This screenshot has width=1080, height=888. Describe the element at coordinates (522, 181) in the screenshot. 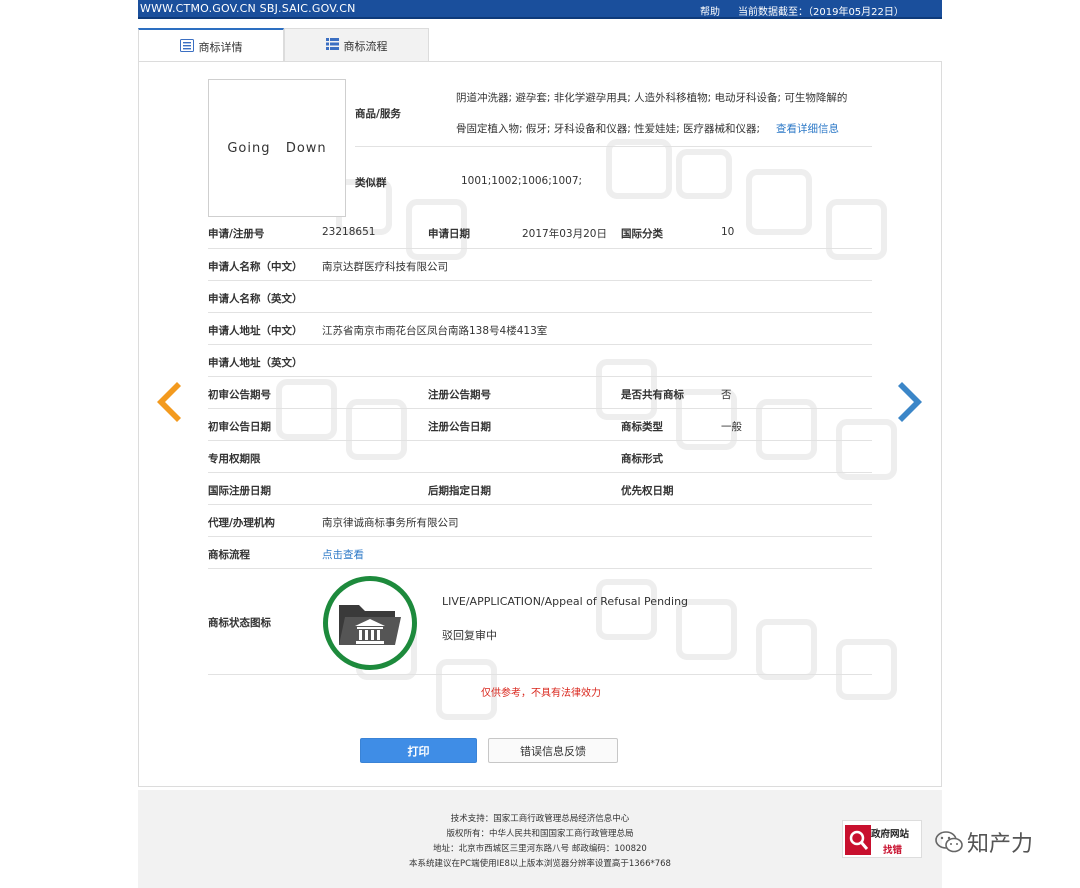

I see `similar-group-value: 1001;1002;1006;1007;` at that location.